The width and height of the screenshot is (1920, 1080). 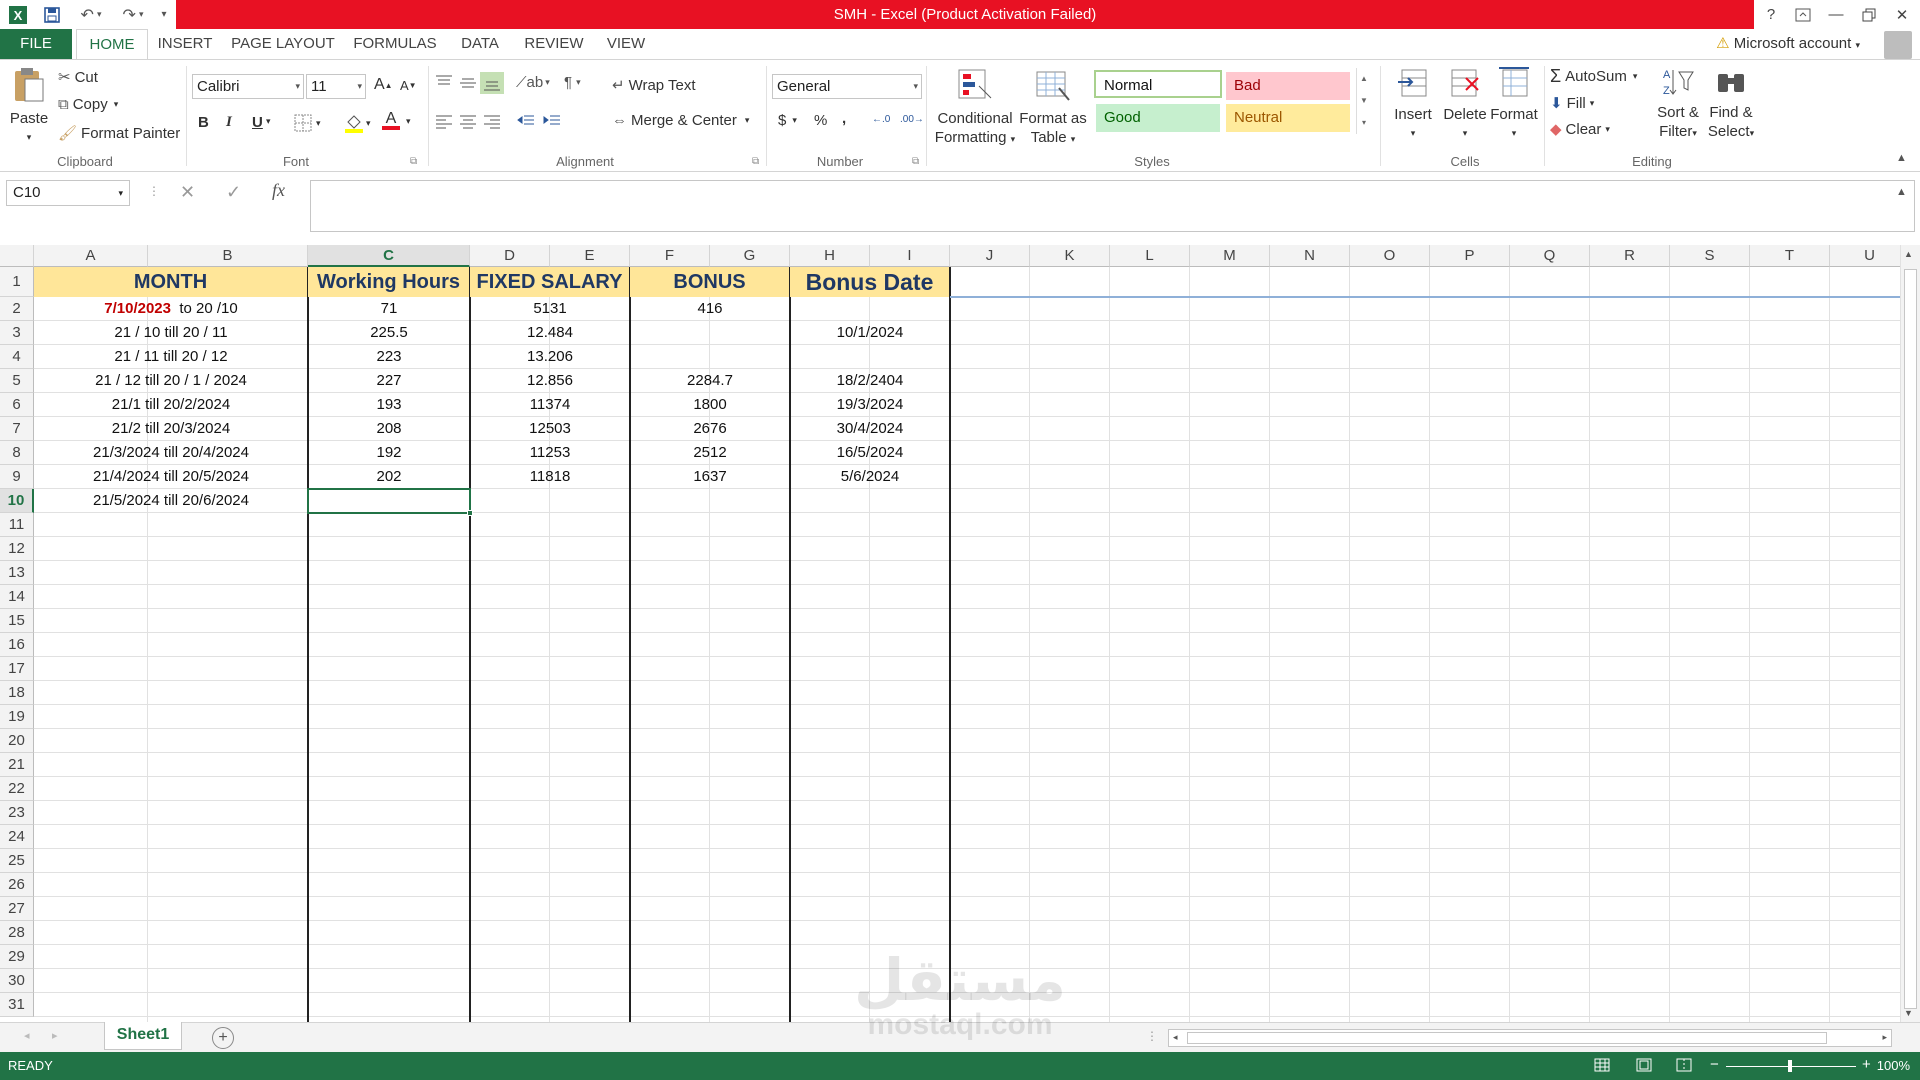 What do you see at coordinates (554, 44) in the screenshot?
I see `tab-review: REVIEW` at bounding box center [554, 44].